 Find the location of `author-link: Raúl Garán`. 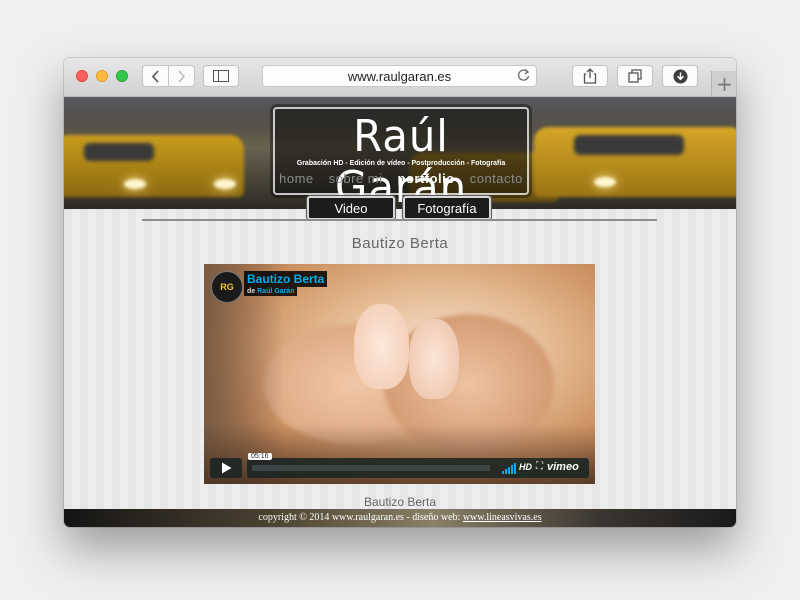

author-link: Raúl Garán is located at coordinates (275, 291).